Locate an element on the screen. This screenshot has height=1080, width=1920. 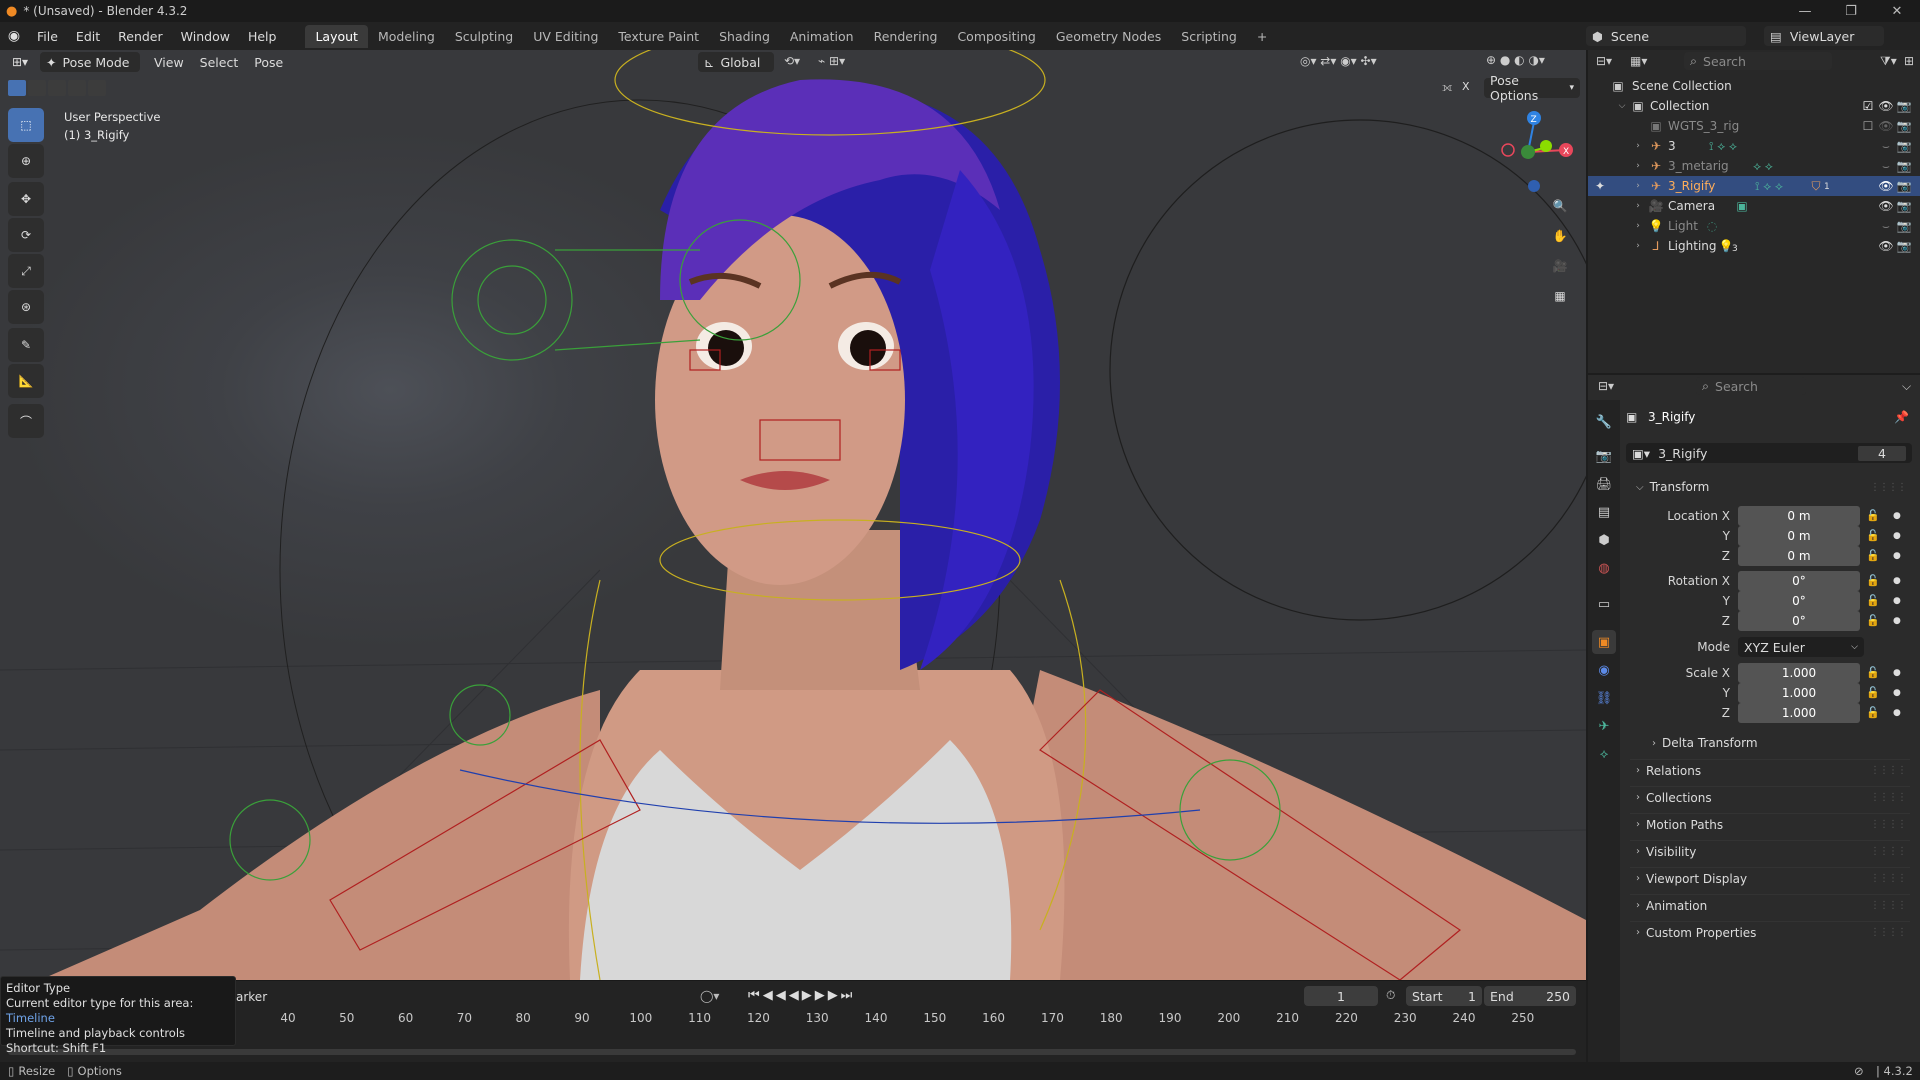
outliner-row-3: › ✈ 3 ⟟ ⟡ ⟡ ⌣ 📷 is located at coordinates (1754, 146).